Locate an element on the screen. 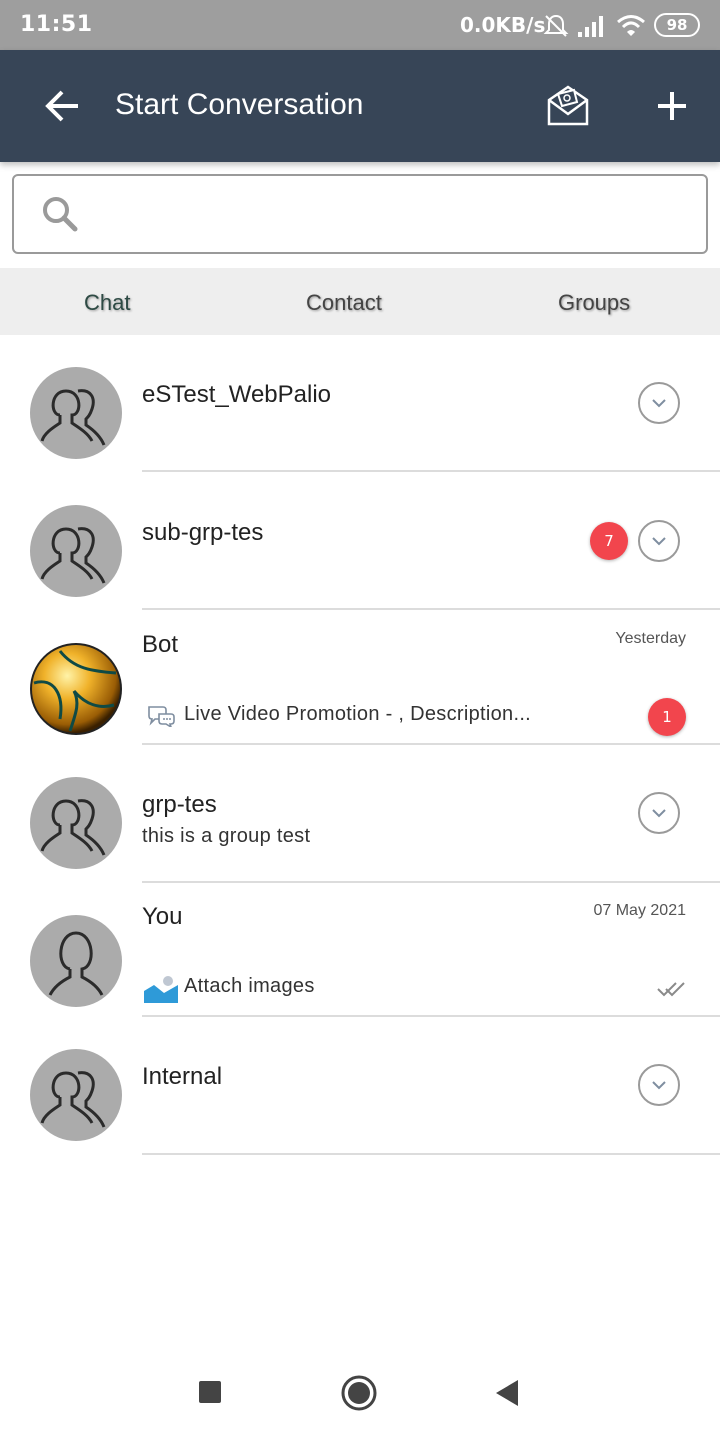 This screenshot has width=720, height=1440. conversation-name: sub-grp-tes is located at coordinates (203, 532).